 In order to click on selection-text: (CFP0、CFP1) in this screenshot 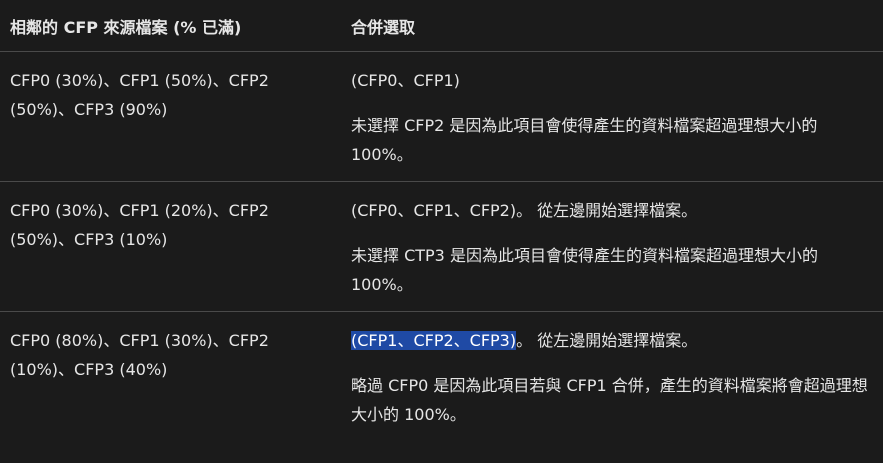, I will do `click(612, 80)`.